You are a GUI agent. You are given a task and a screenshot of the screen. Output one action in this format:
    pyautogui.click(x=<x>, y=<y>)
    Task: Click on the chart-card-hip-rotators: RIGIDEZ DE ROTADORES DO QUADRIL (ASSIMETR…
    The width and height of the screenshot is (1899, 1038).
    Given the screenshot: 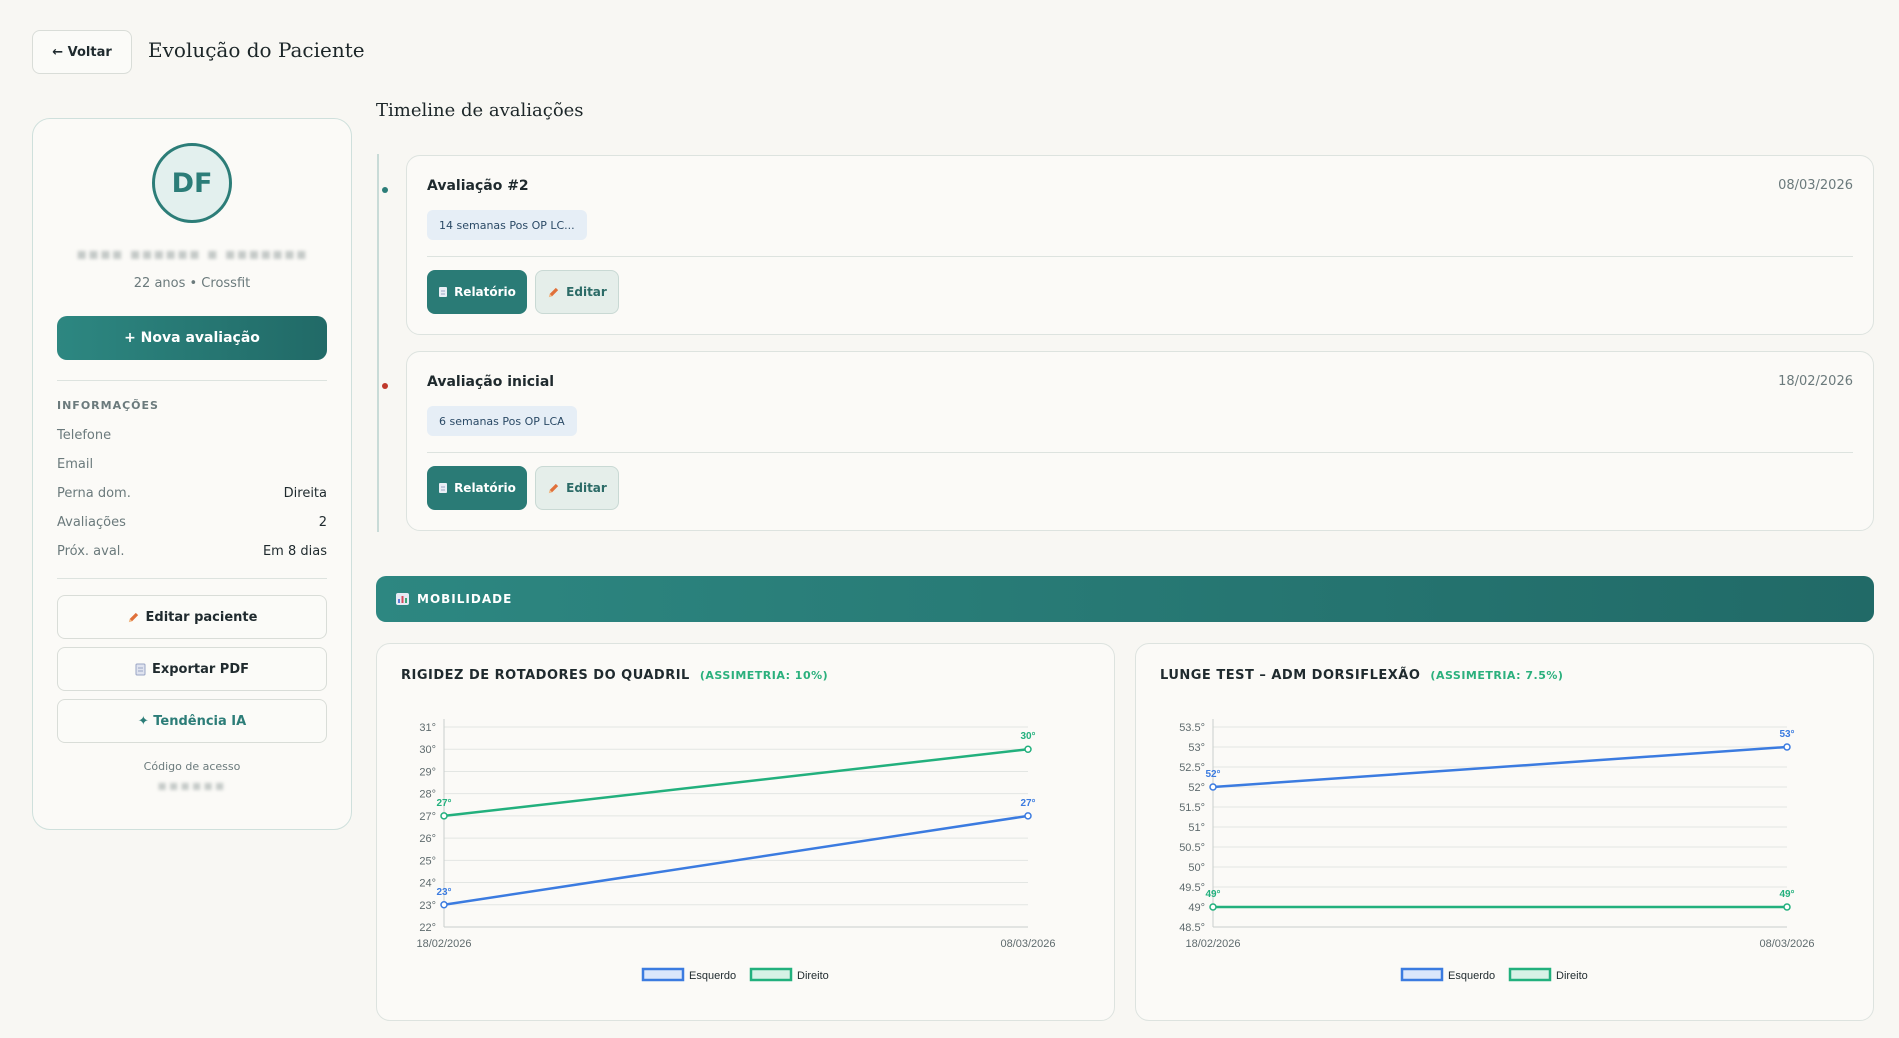 What is the action you would take?
    pyautogui.click(x=745, y=832)
    